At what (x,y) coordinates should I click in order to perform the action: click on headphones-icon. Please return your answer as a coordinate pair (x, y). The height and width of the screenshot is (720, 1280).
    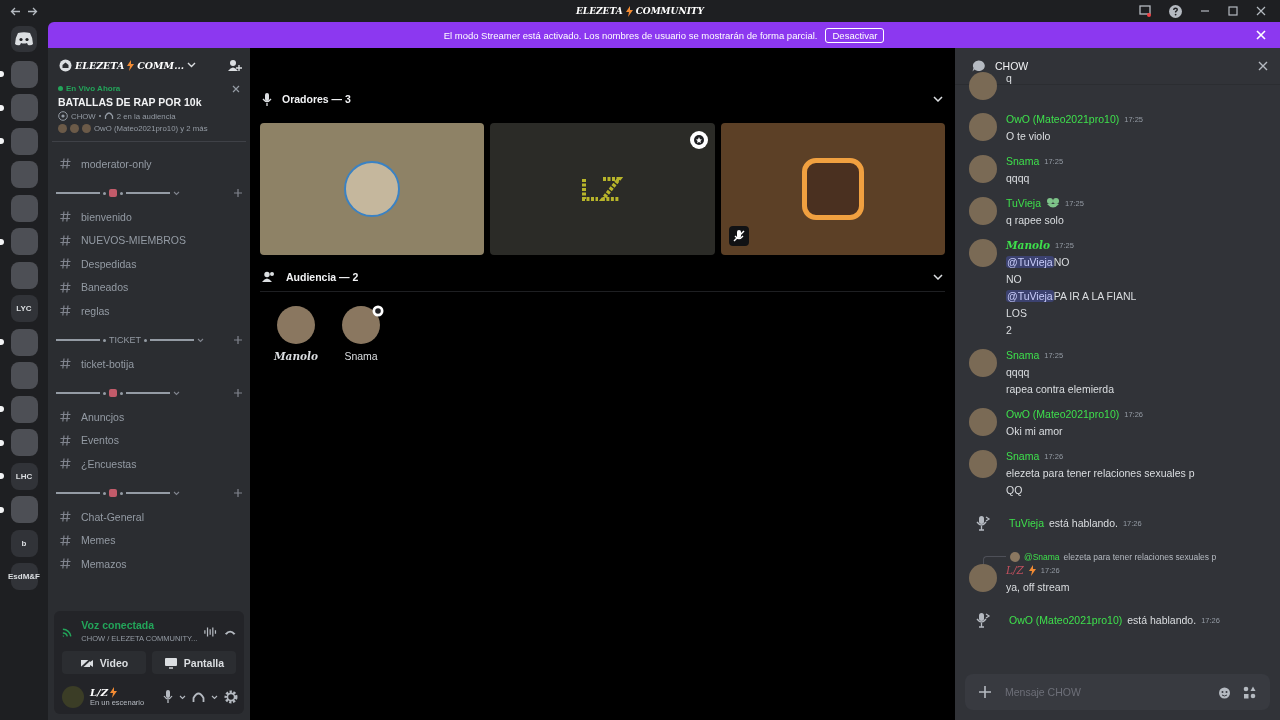
    Looking at the image, I should click on (198, 697).